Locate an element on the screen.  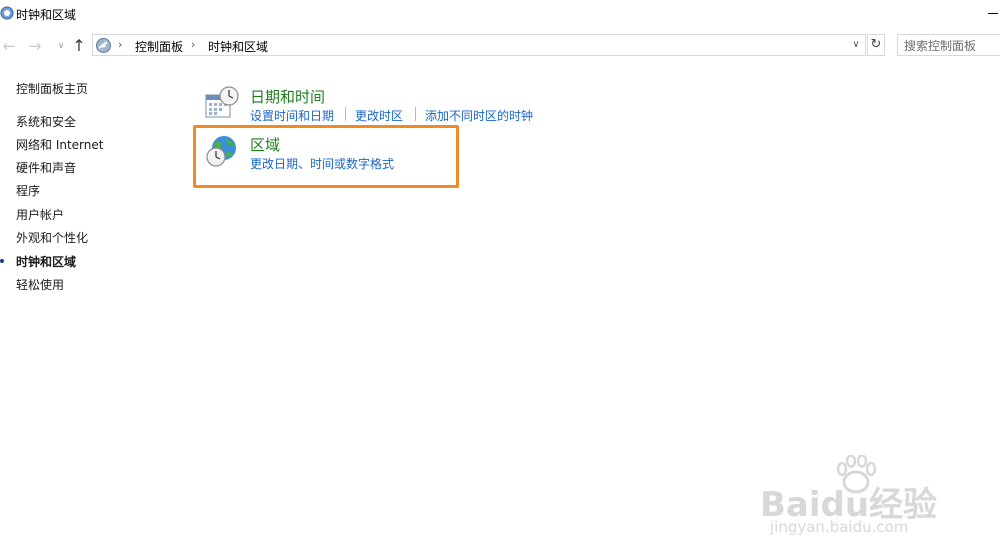
set-time-date-link: 设置时间和日期 is located at coordinates (292, 115).